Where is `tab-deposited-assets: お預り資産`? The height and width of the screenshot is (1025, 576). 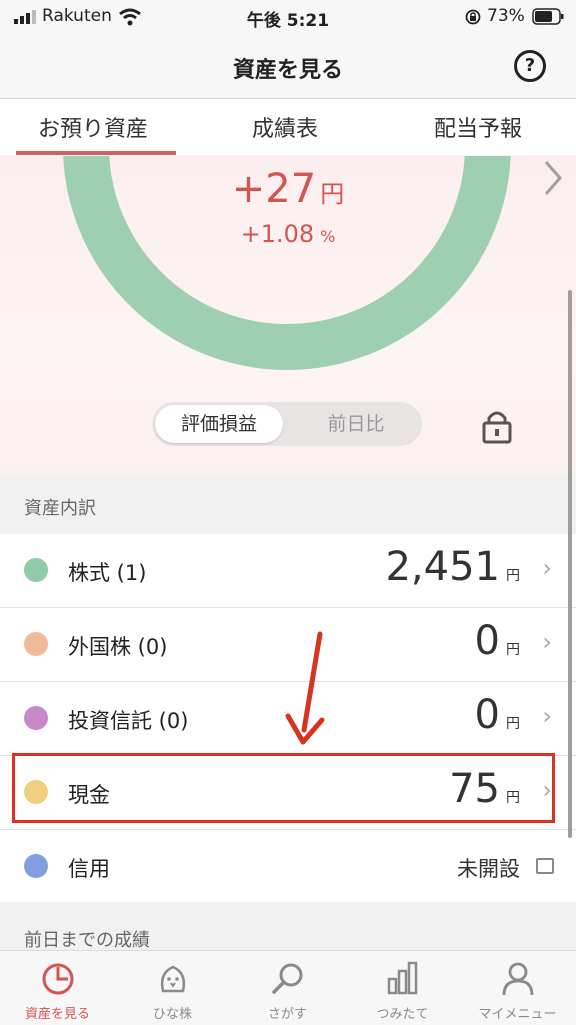 tab-deposited-assets: お預り資産 is located at coordinates (93, 127).